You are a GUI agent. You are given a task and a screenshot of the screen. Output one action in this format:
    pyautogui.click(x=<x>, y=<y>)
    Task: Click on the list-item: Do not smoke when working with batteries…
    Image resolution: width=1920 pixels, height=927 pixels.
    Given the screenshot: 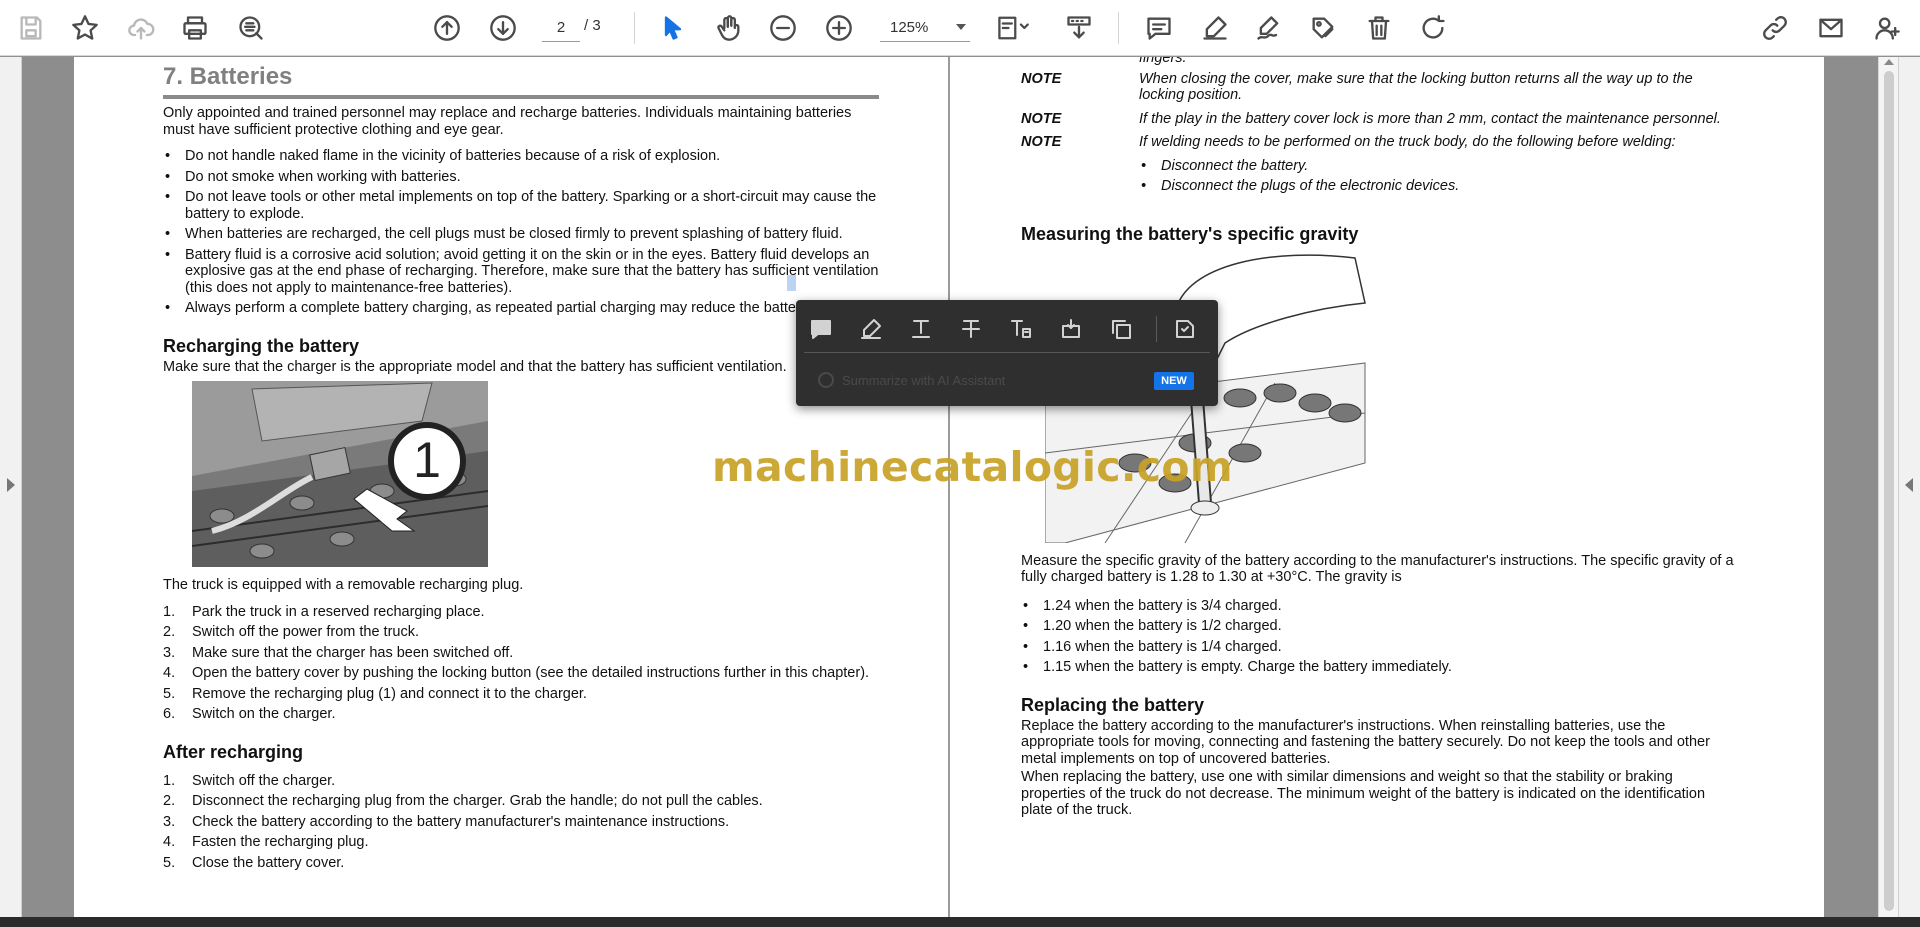 What is the action you would take?
    pyautogui.click(x=521, y=177)
    